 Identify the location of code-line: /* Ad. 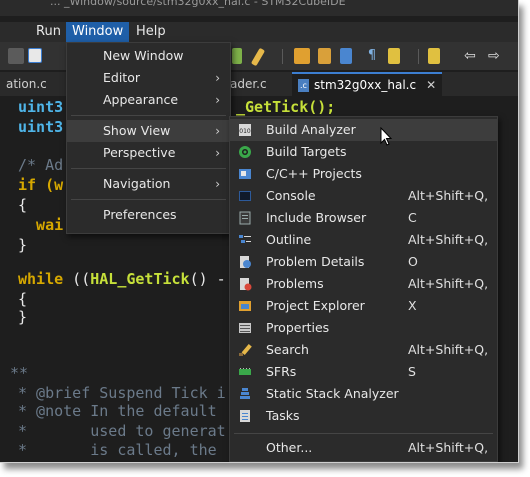
(41, 165).